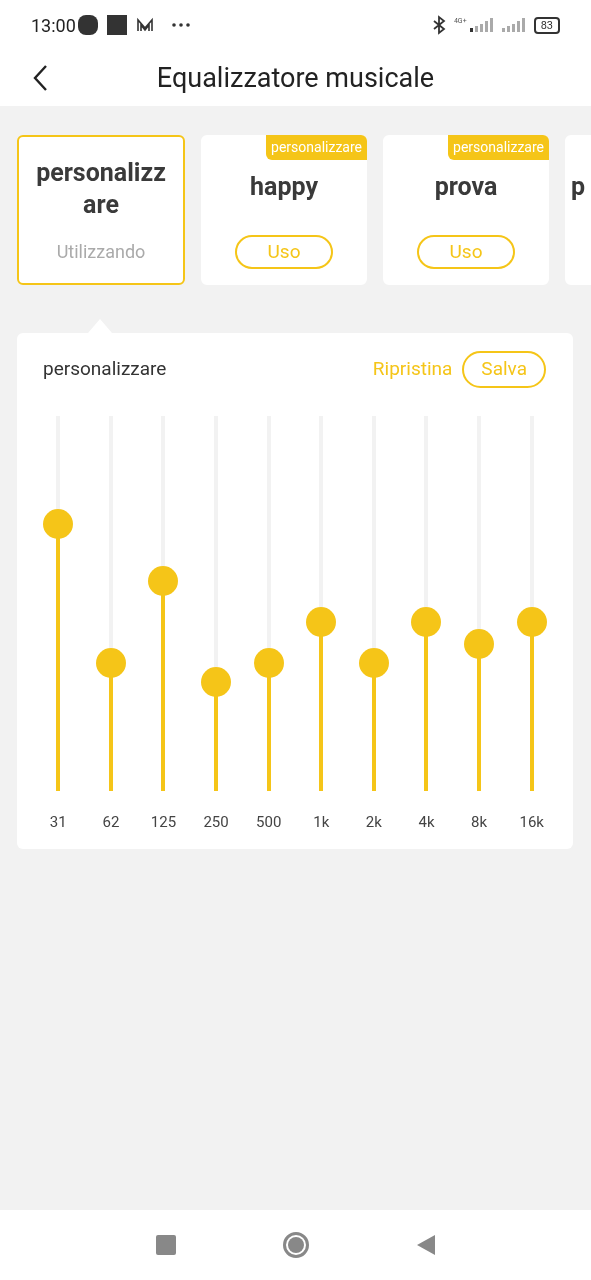 This screenshot has width=591, height=1280. I want to click on preset-card: personalizzare Utilizzando, so click(101, 210).